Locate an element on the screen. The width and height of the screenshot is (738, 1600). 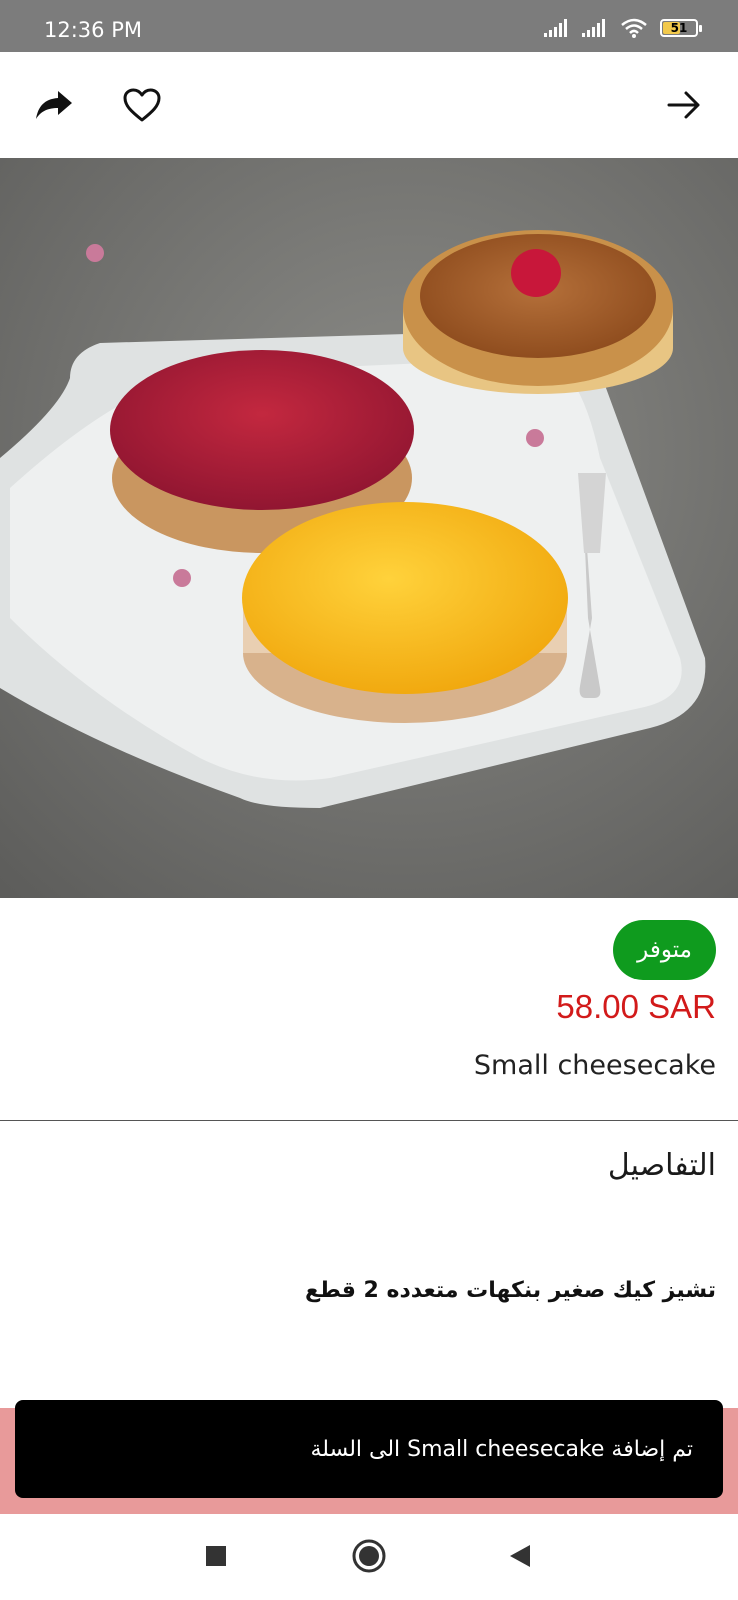
app-bar is located at coordinates (369, 105).